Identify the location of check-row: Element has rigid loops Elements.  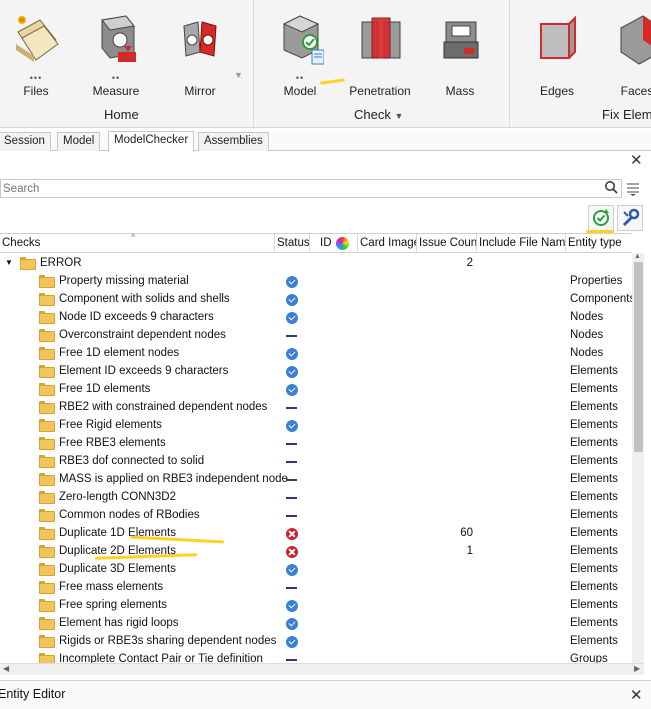
(316, 623).